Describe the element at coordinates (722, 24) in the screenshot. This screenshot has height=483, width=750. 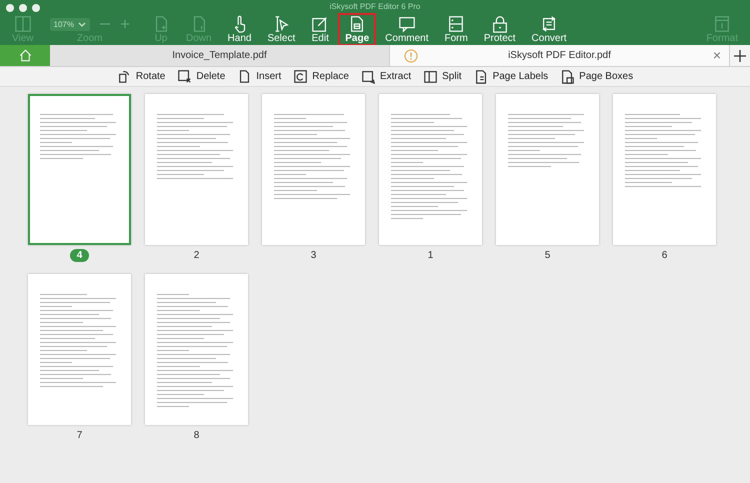
I see `format-panel-icon` at that location.